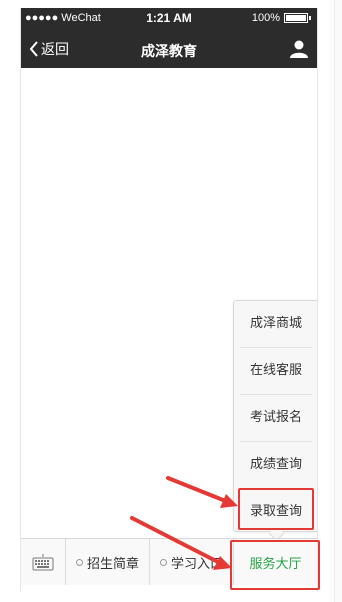 The height and width of the screenshot is (602, 342). What do you see at coordinates (198, 490) in the screenshot?
I see `annotation-arrow-upper` at bounding box center [198, 490].